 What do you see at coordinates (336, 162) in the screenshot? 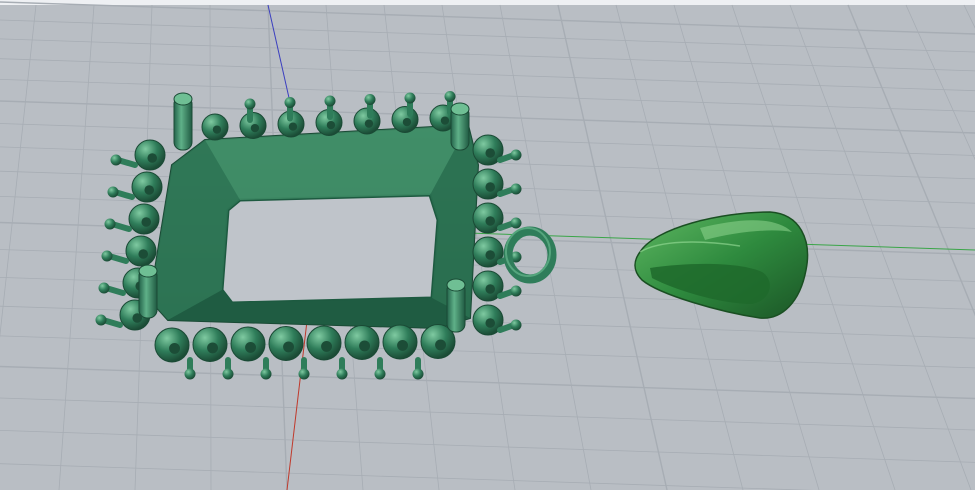
I see `setting-bevel-top` at bounding box center [336, 162].